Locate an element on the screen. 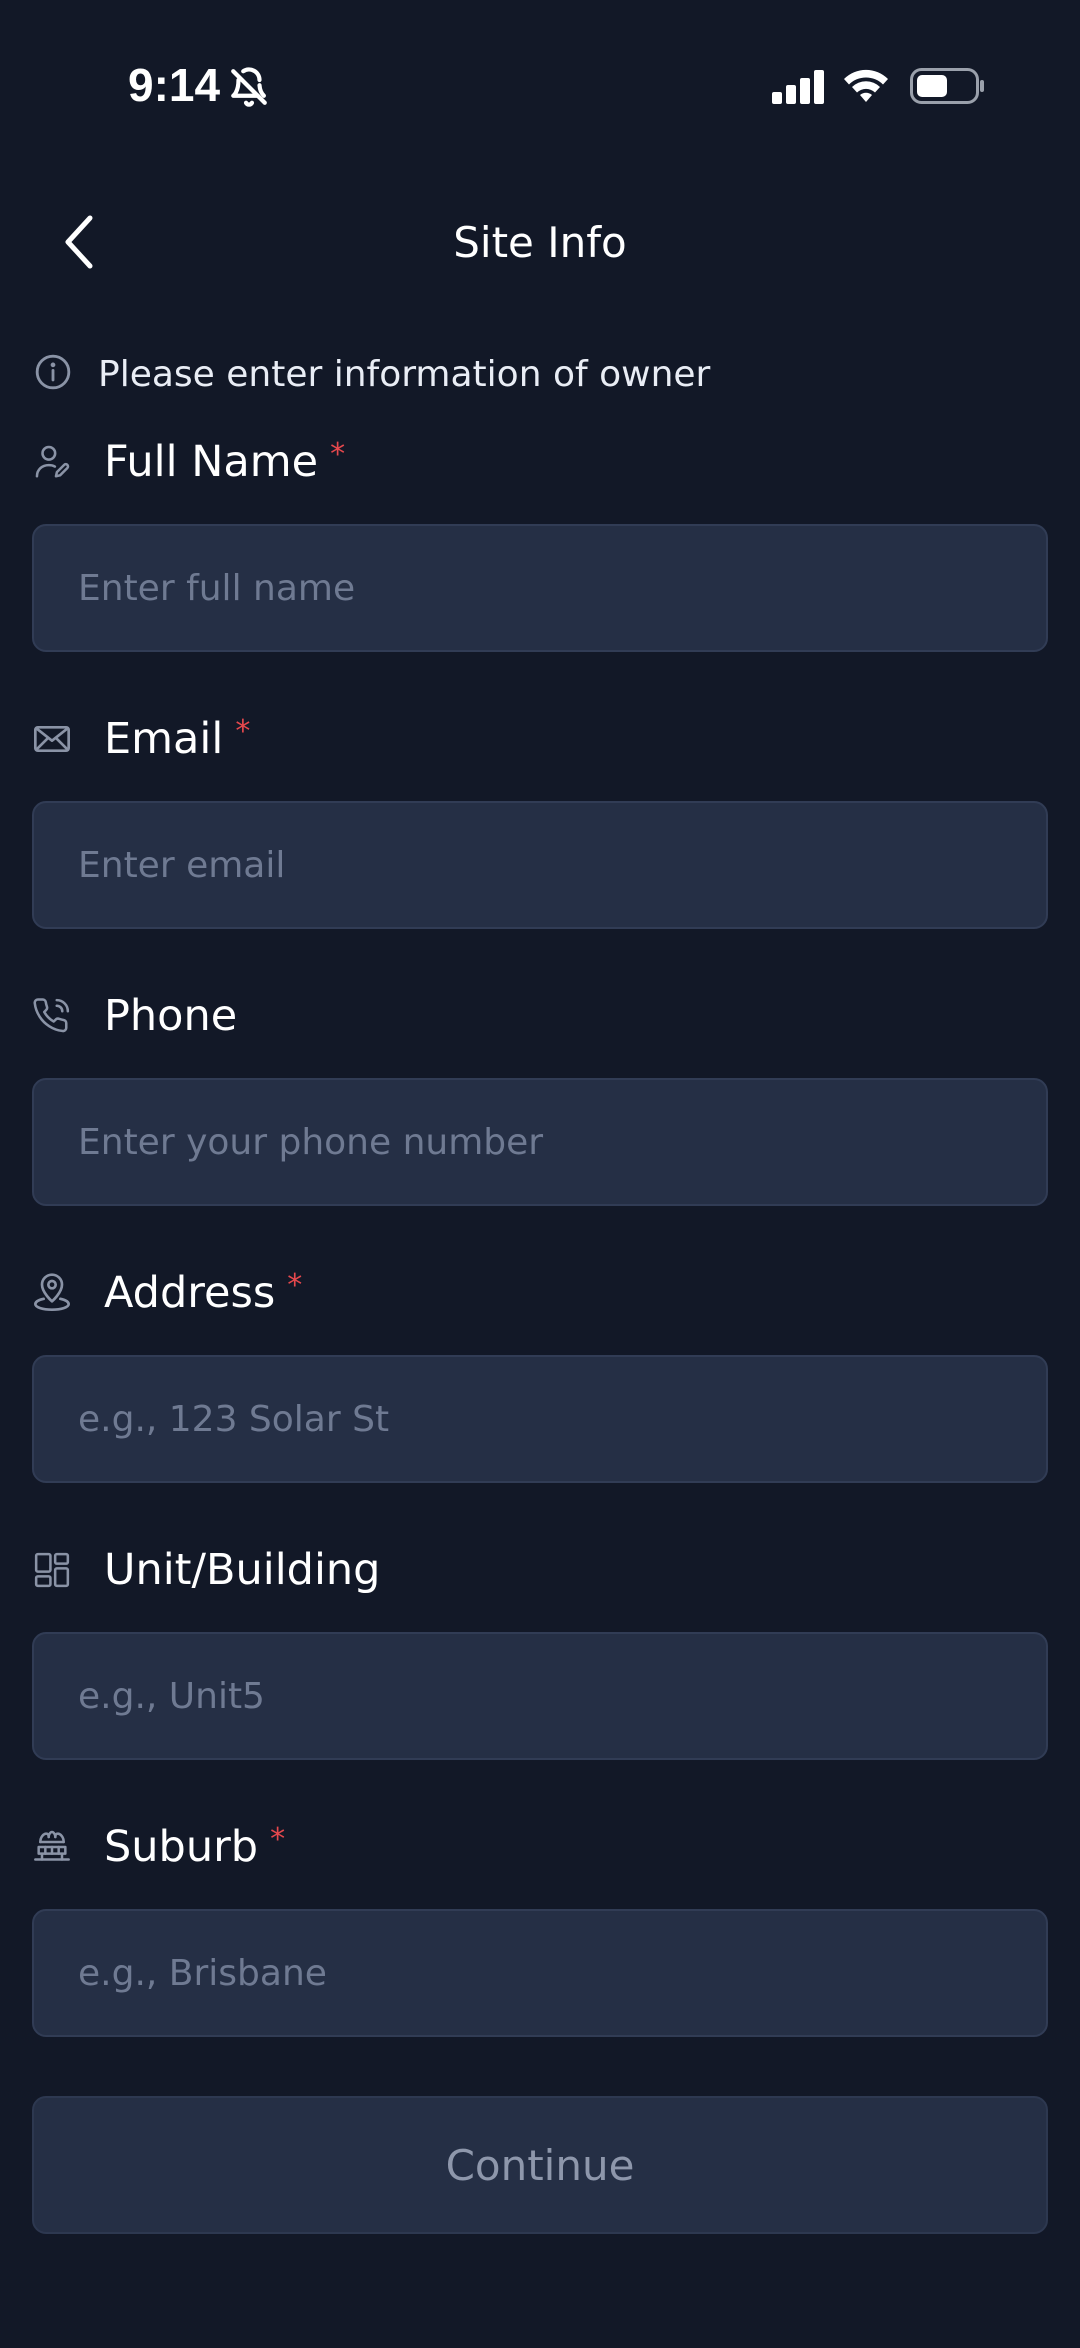 This screenshot has height=2348, width=1080. wifi-icon is located at coordinates (866, 87).